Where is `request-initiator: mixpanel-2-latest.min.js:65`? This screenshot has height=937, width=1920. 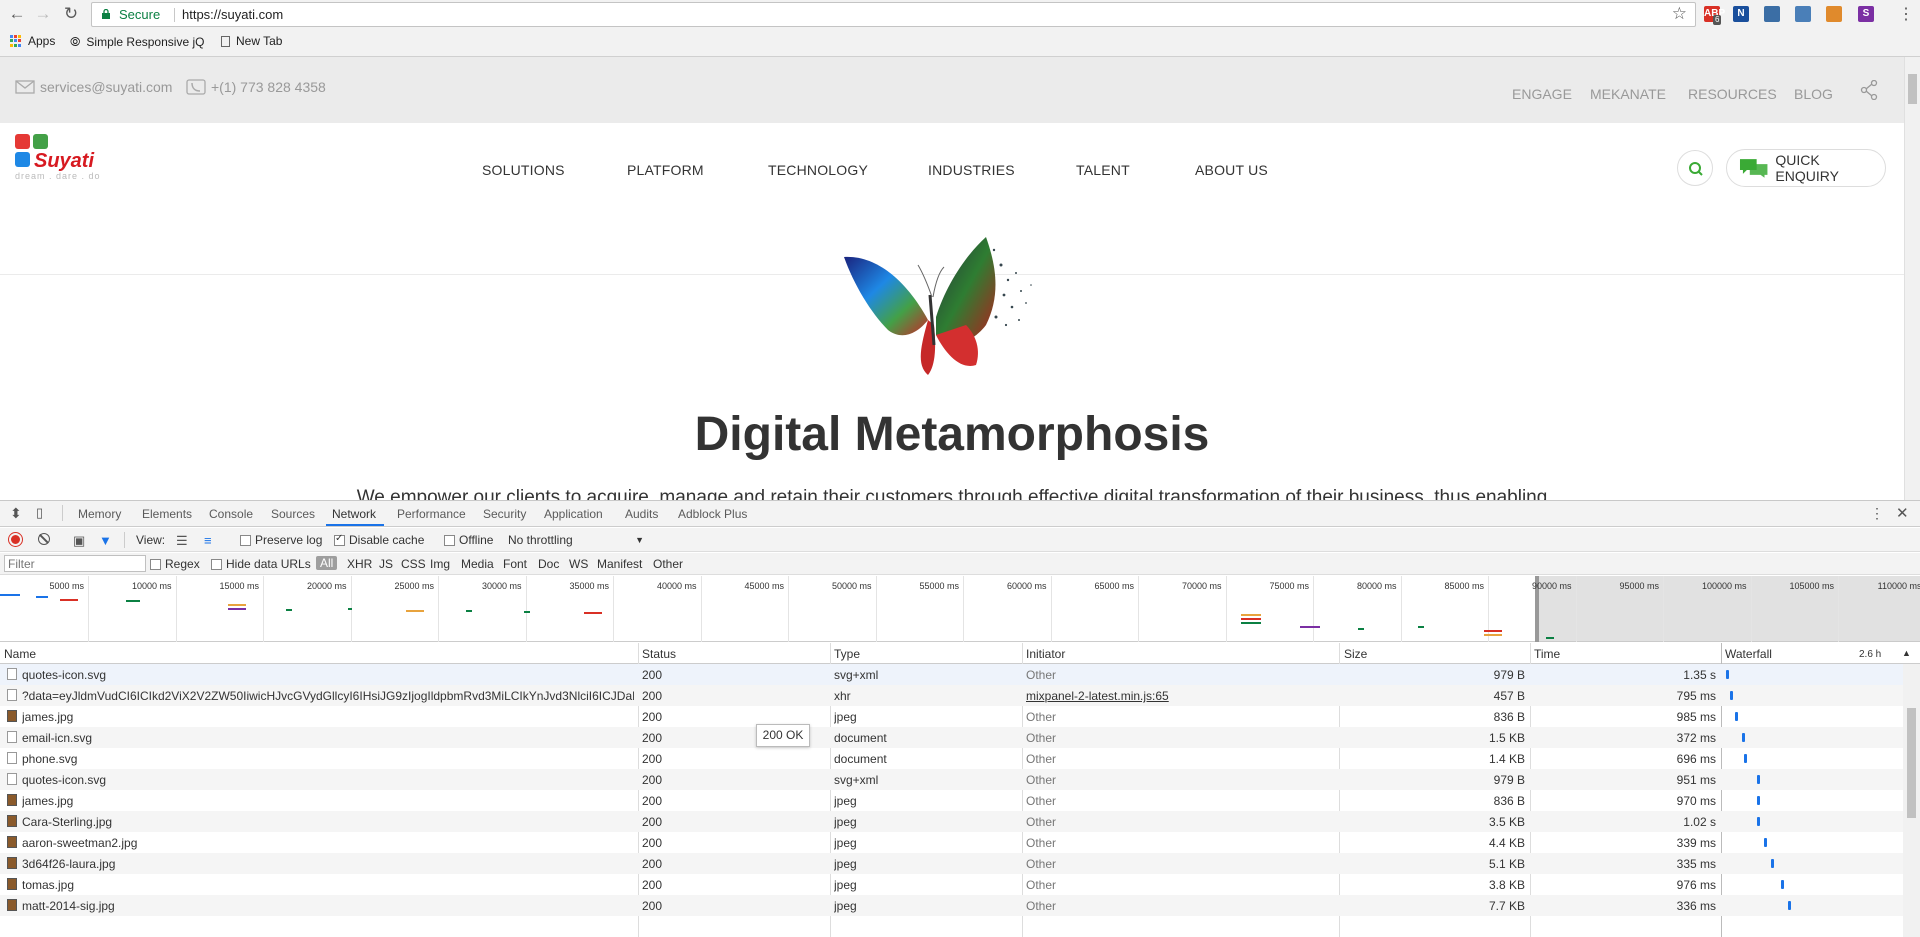
request-initiator: mixpanel-2-latest.min.js:65 is located at coordinates (1097, 696).